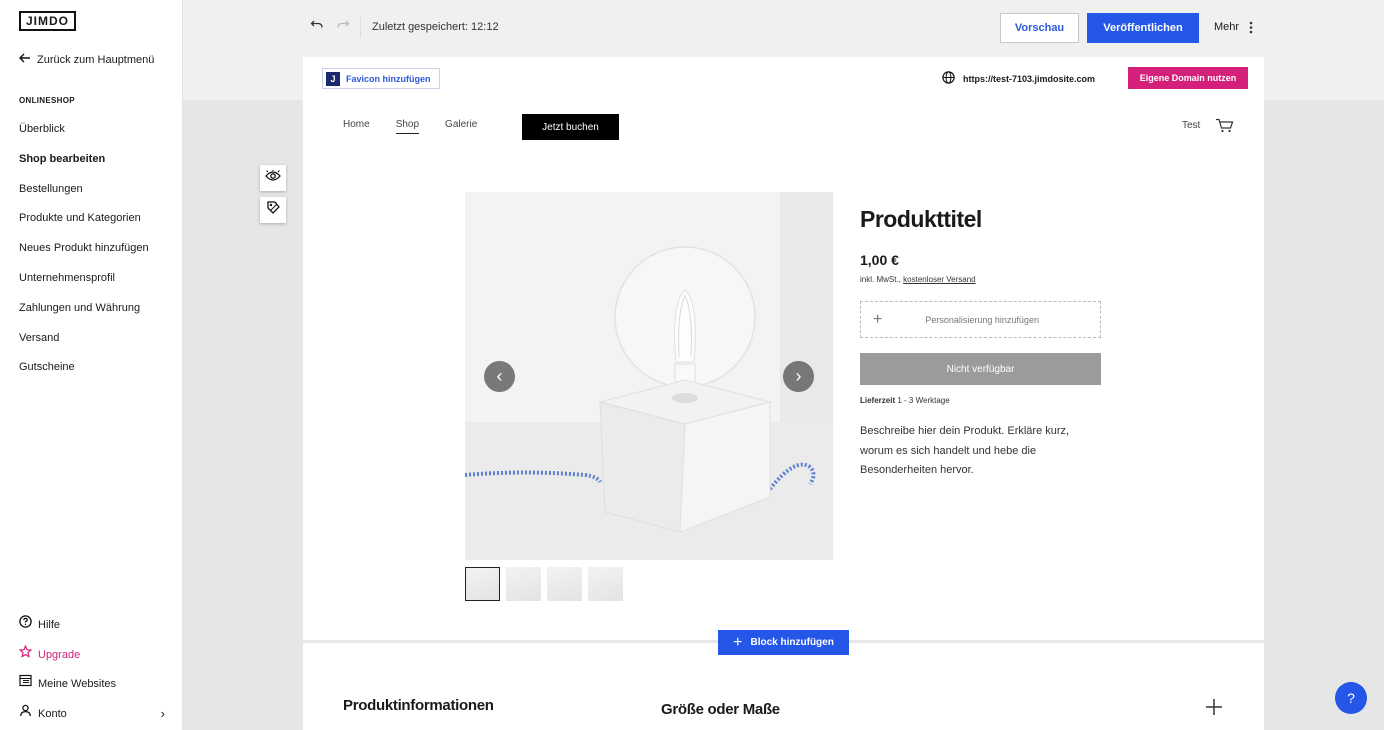 The image size is (1384, 730). What do you see at coordinates (792, 642) in the screenshot?
I see `add-block-label: Block hinzufügen` at bounding box center [792, 642].